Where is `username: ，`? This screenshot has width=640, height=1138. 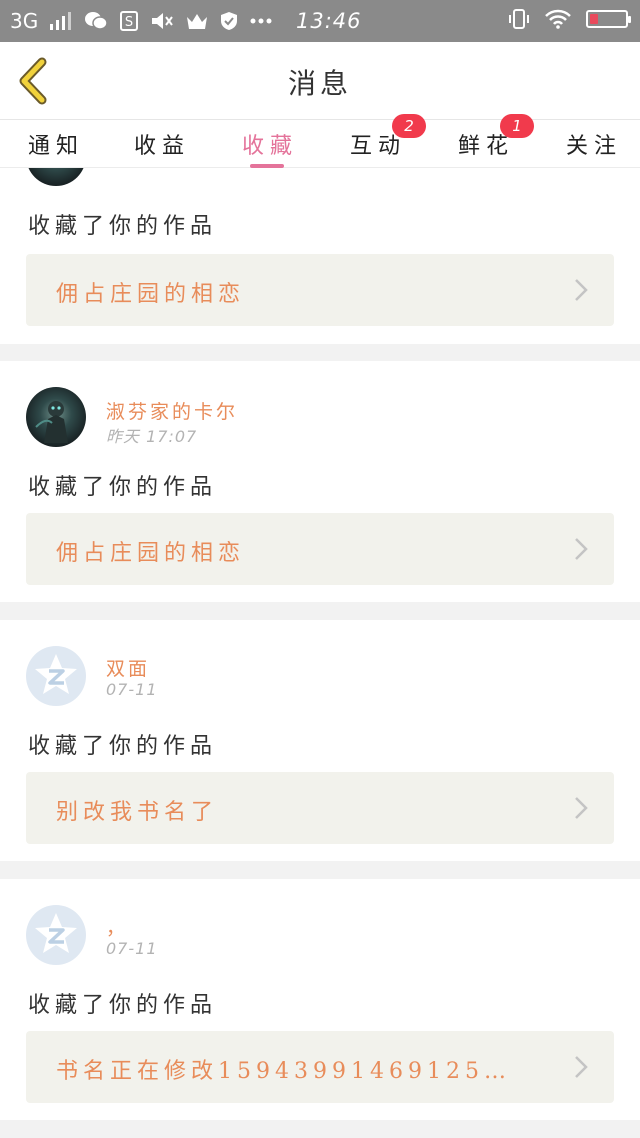 username: ， is located at coordinates (117, 926).